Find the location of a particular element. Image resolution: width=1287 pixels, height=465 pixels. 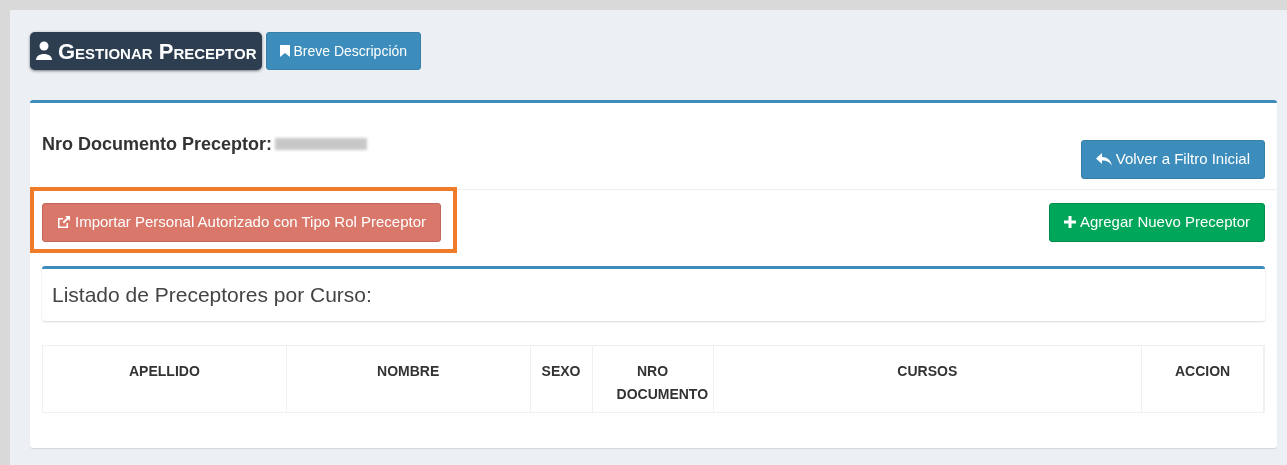

column-header: ACCION is located at coordinates (1203, 379).